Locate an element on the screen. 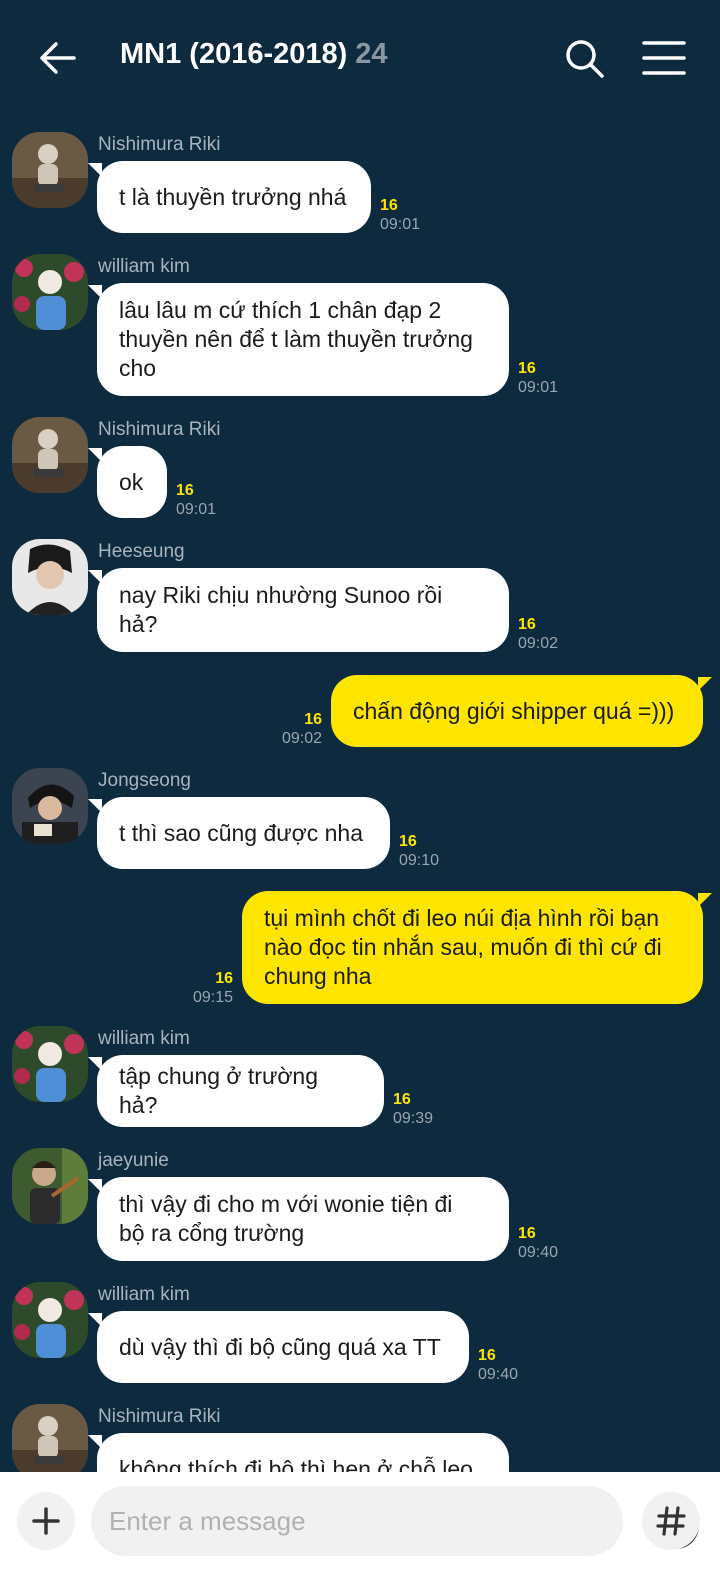 The height and width of the screenshot is (1569, 720). chat-header: MN1 (2016-2018) 24 is located at coordinates (360, 56).